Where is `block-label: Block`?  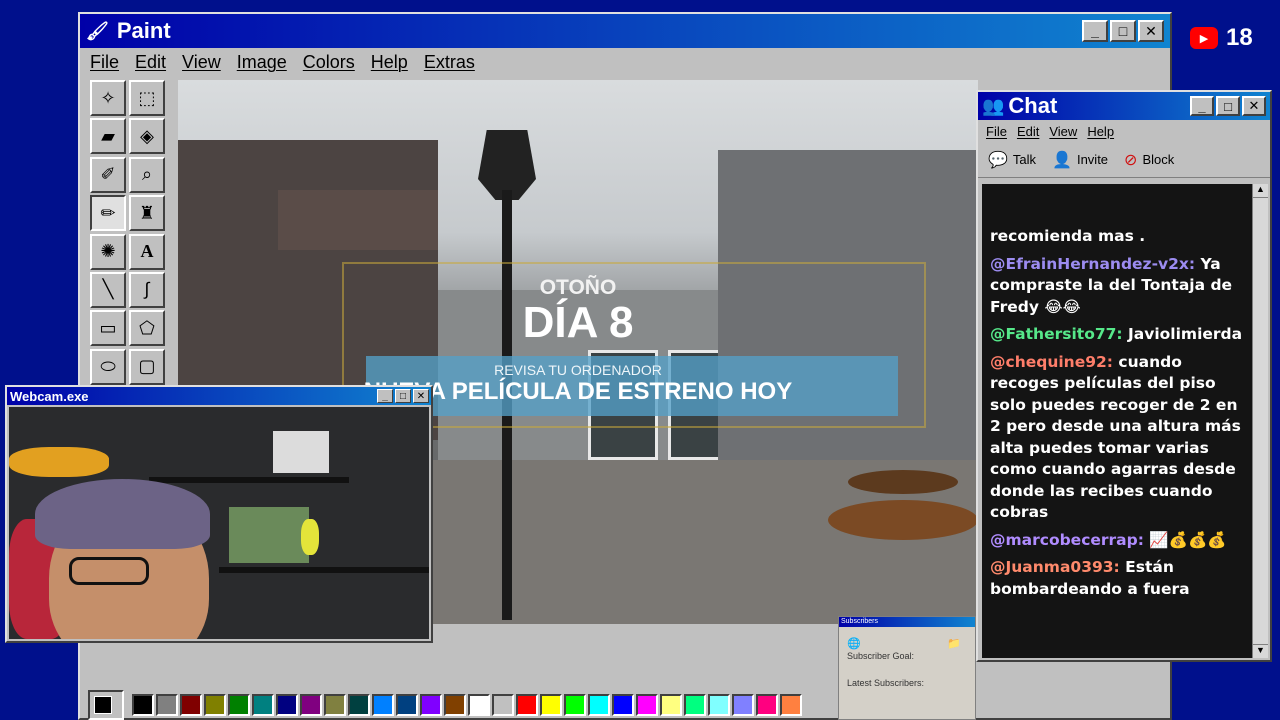 block-label: Block is located at coordinates (1158, 159).